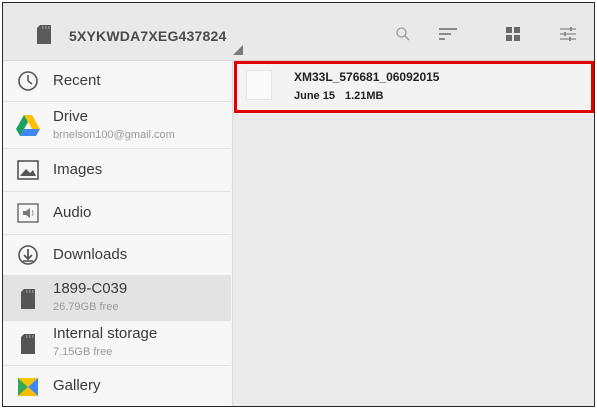 The height and width of the screenshot is (409, 597). I want to click on sort-button, so click(448, 34).